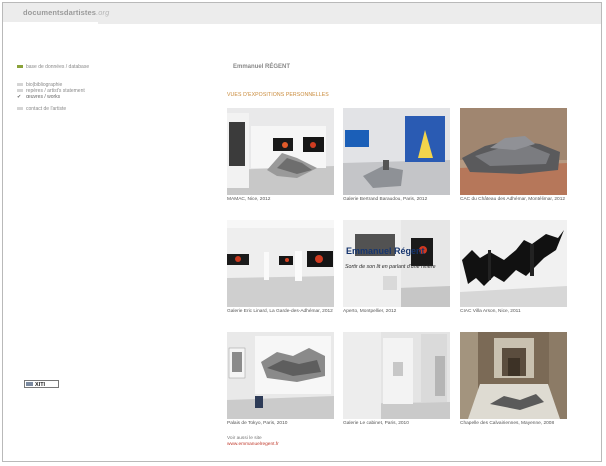 This screenshot has height=466, width=606. Describe the element at coordinates (50, 25) in the screenshot. I see `logo-tab` at that location.